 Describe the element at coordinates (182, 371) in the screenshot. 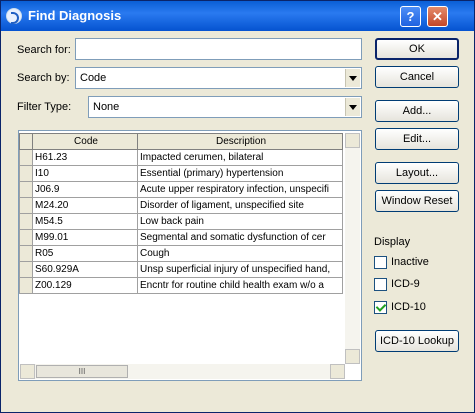

I see `horizontal-scrollbar: III` at that location.